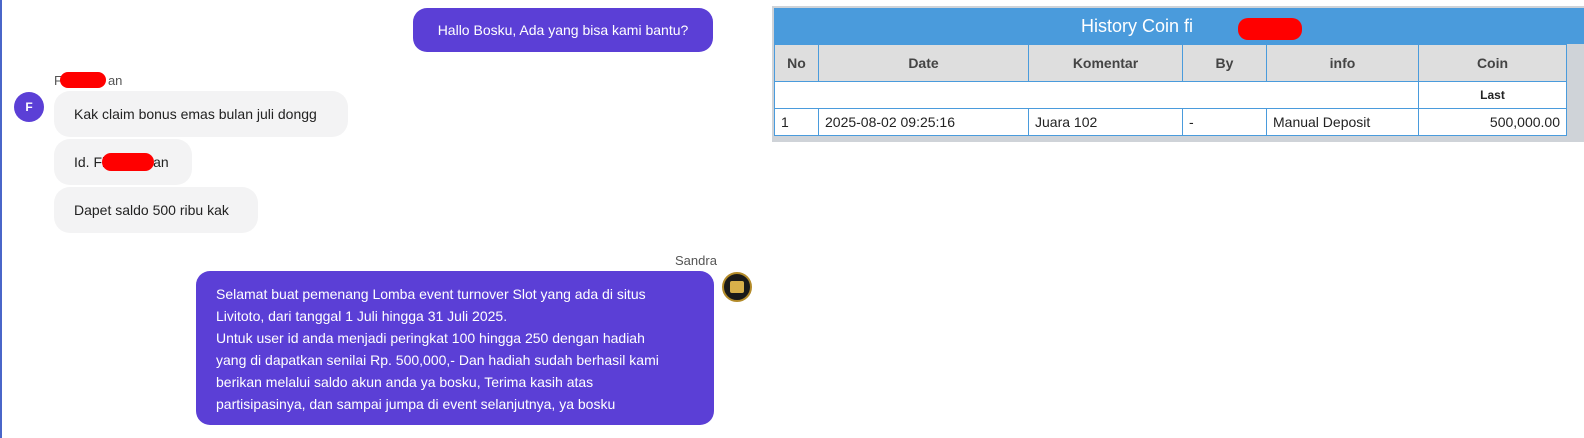 The height and width of the screenshot is (438, 1584). I want to click on agent-greeting-bubble: Hallo Bosku, Ada yang bisa kami bantu?, so click(563, 30).